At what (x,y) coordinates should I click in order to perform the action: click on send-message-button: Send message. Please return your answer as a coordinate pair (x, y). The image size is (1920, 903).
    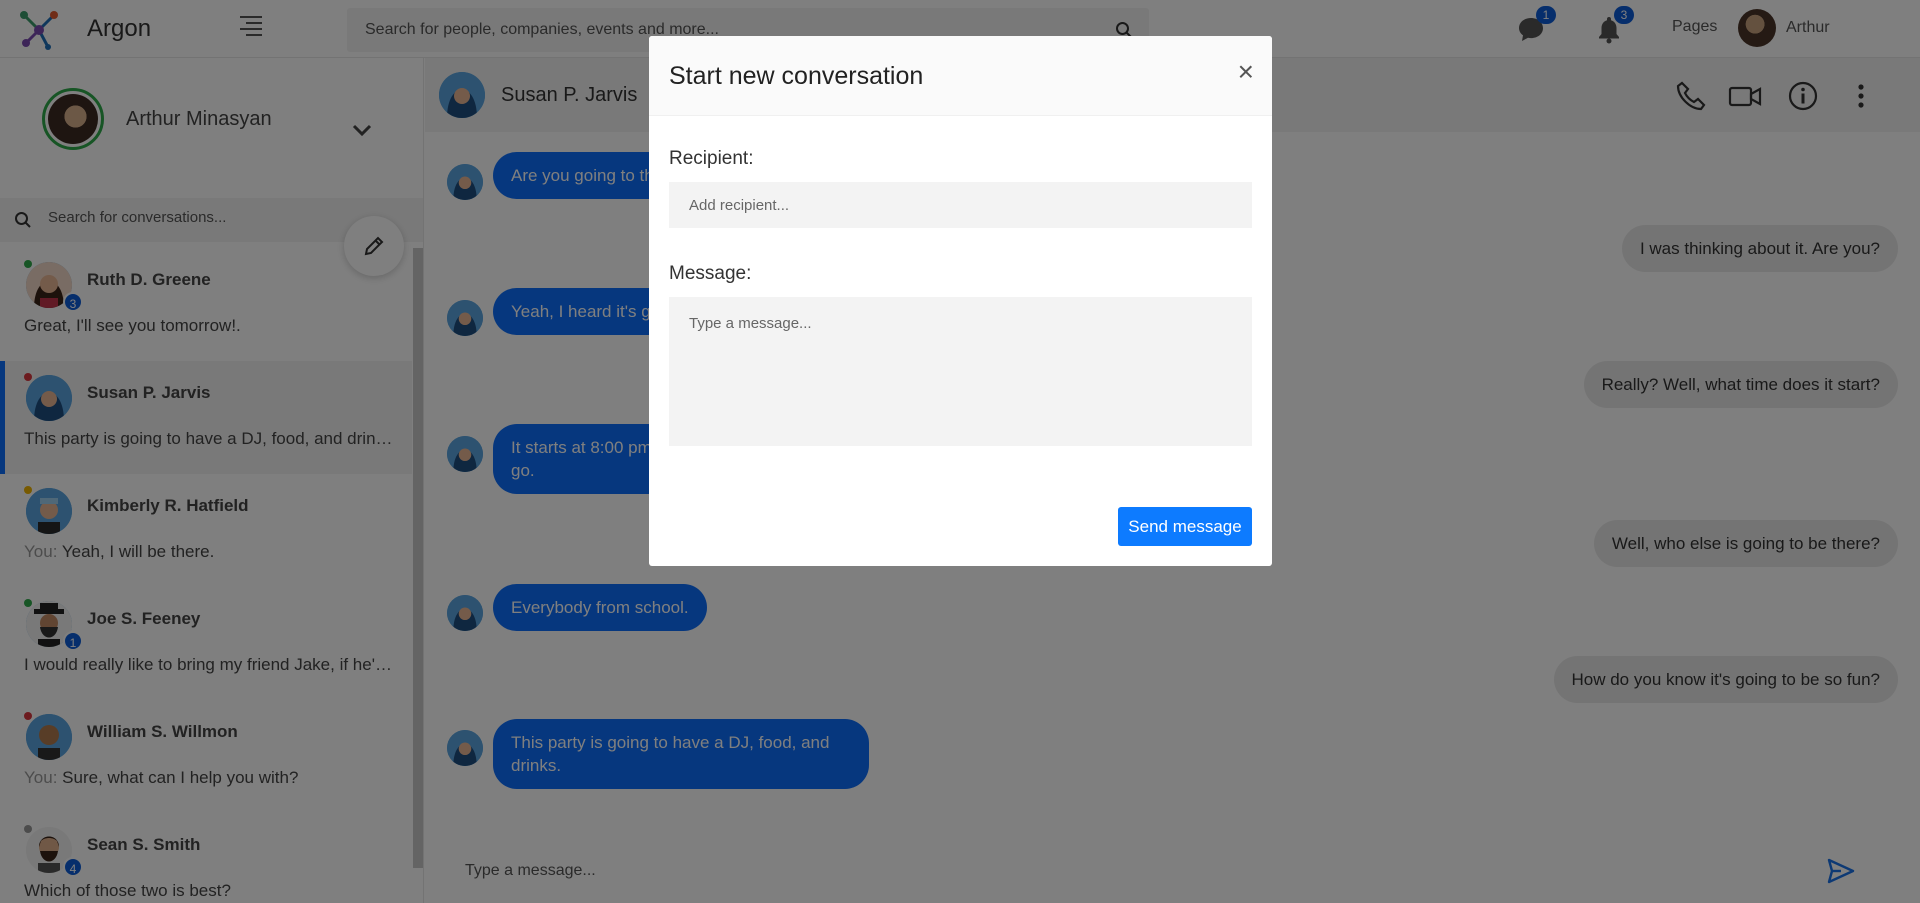
    Looking at the image, I should click on (1185, 526).